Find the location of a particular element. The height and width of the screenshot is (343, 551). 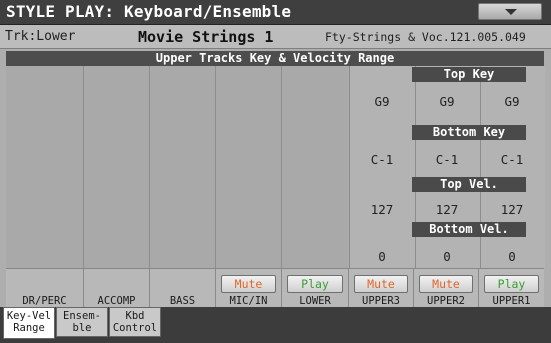

track-bass: BASS is located at coordinates (183, 288).